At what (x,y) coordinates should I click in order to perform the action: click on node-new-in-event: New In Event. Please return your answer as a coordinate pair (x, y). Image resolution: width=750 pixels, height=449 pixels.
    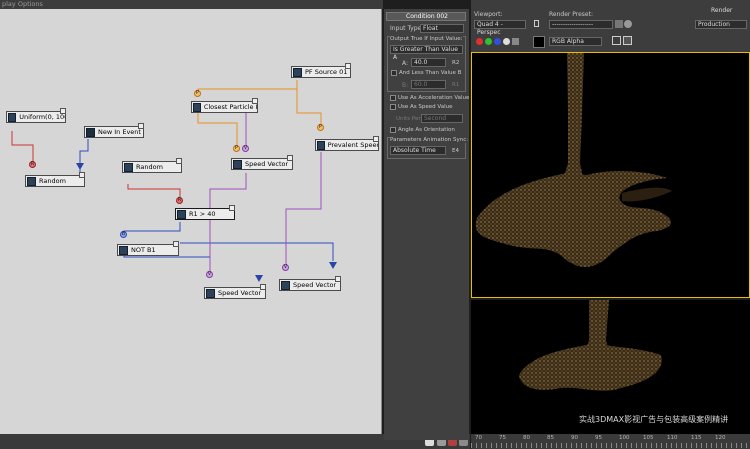
    Looking at the image, I should click on (114, 130).